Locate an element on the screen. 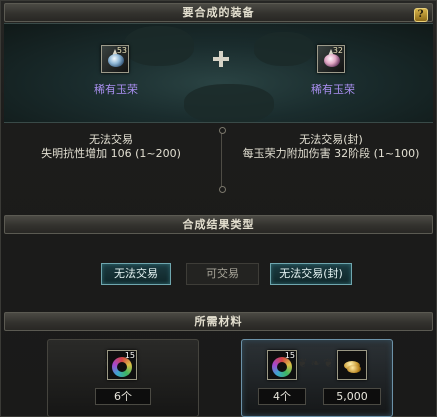 The image size is (437, 417). left-equipment-slot: 53 is located at coordinates (115, 59).